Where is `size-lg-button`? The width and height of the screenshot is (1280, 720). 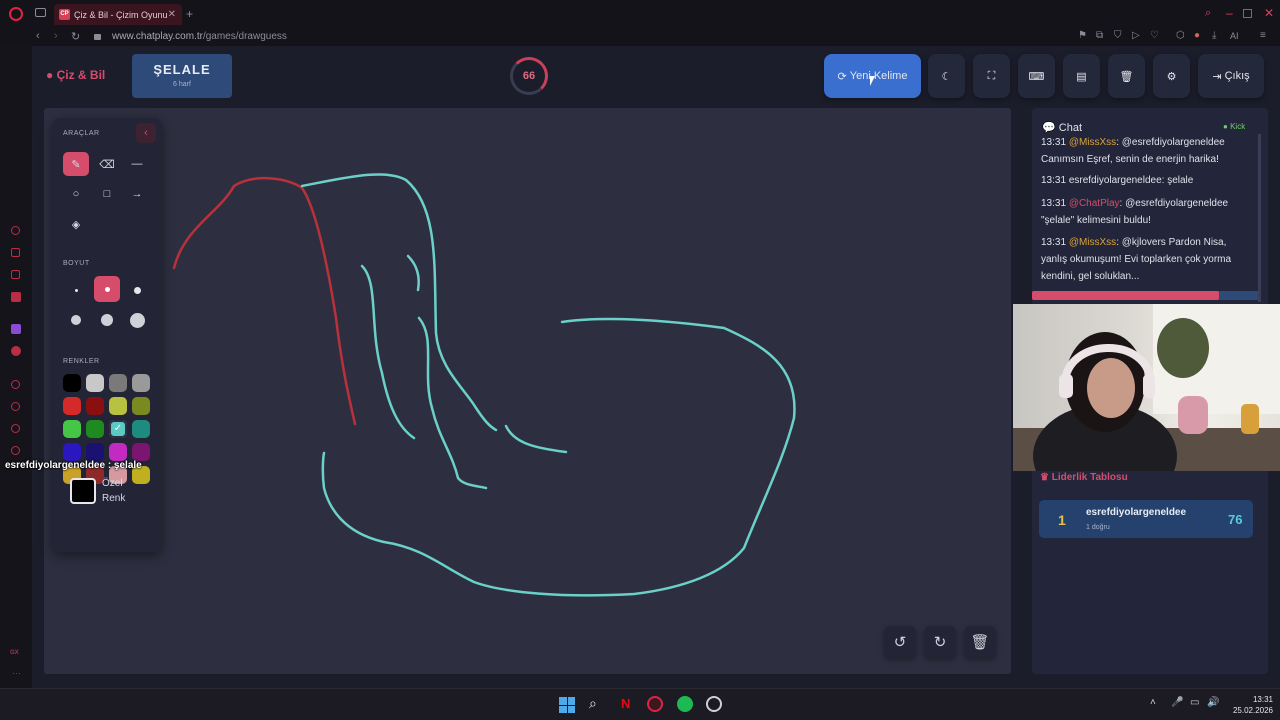
size-lg-button is located at coordinates (76, 320).